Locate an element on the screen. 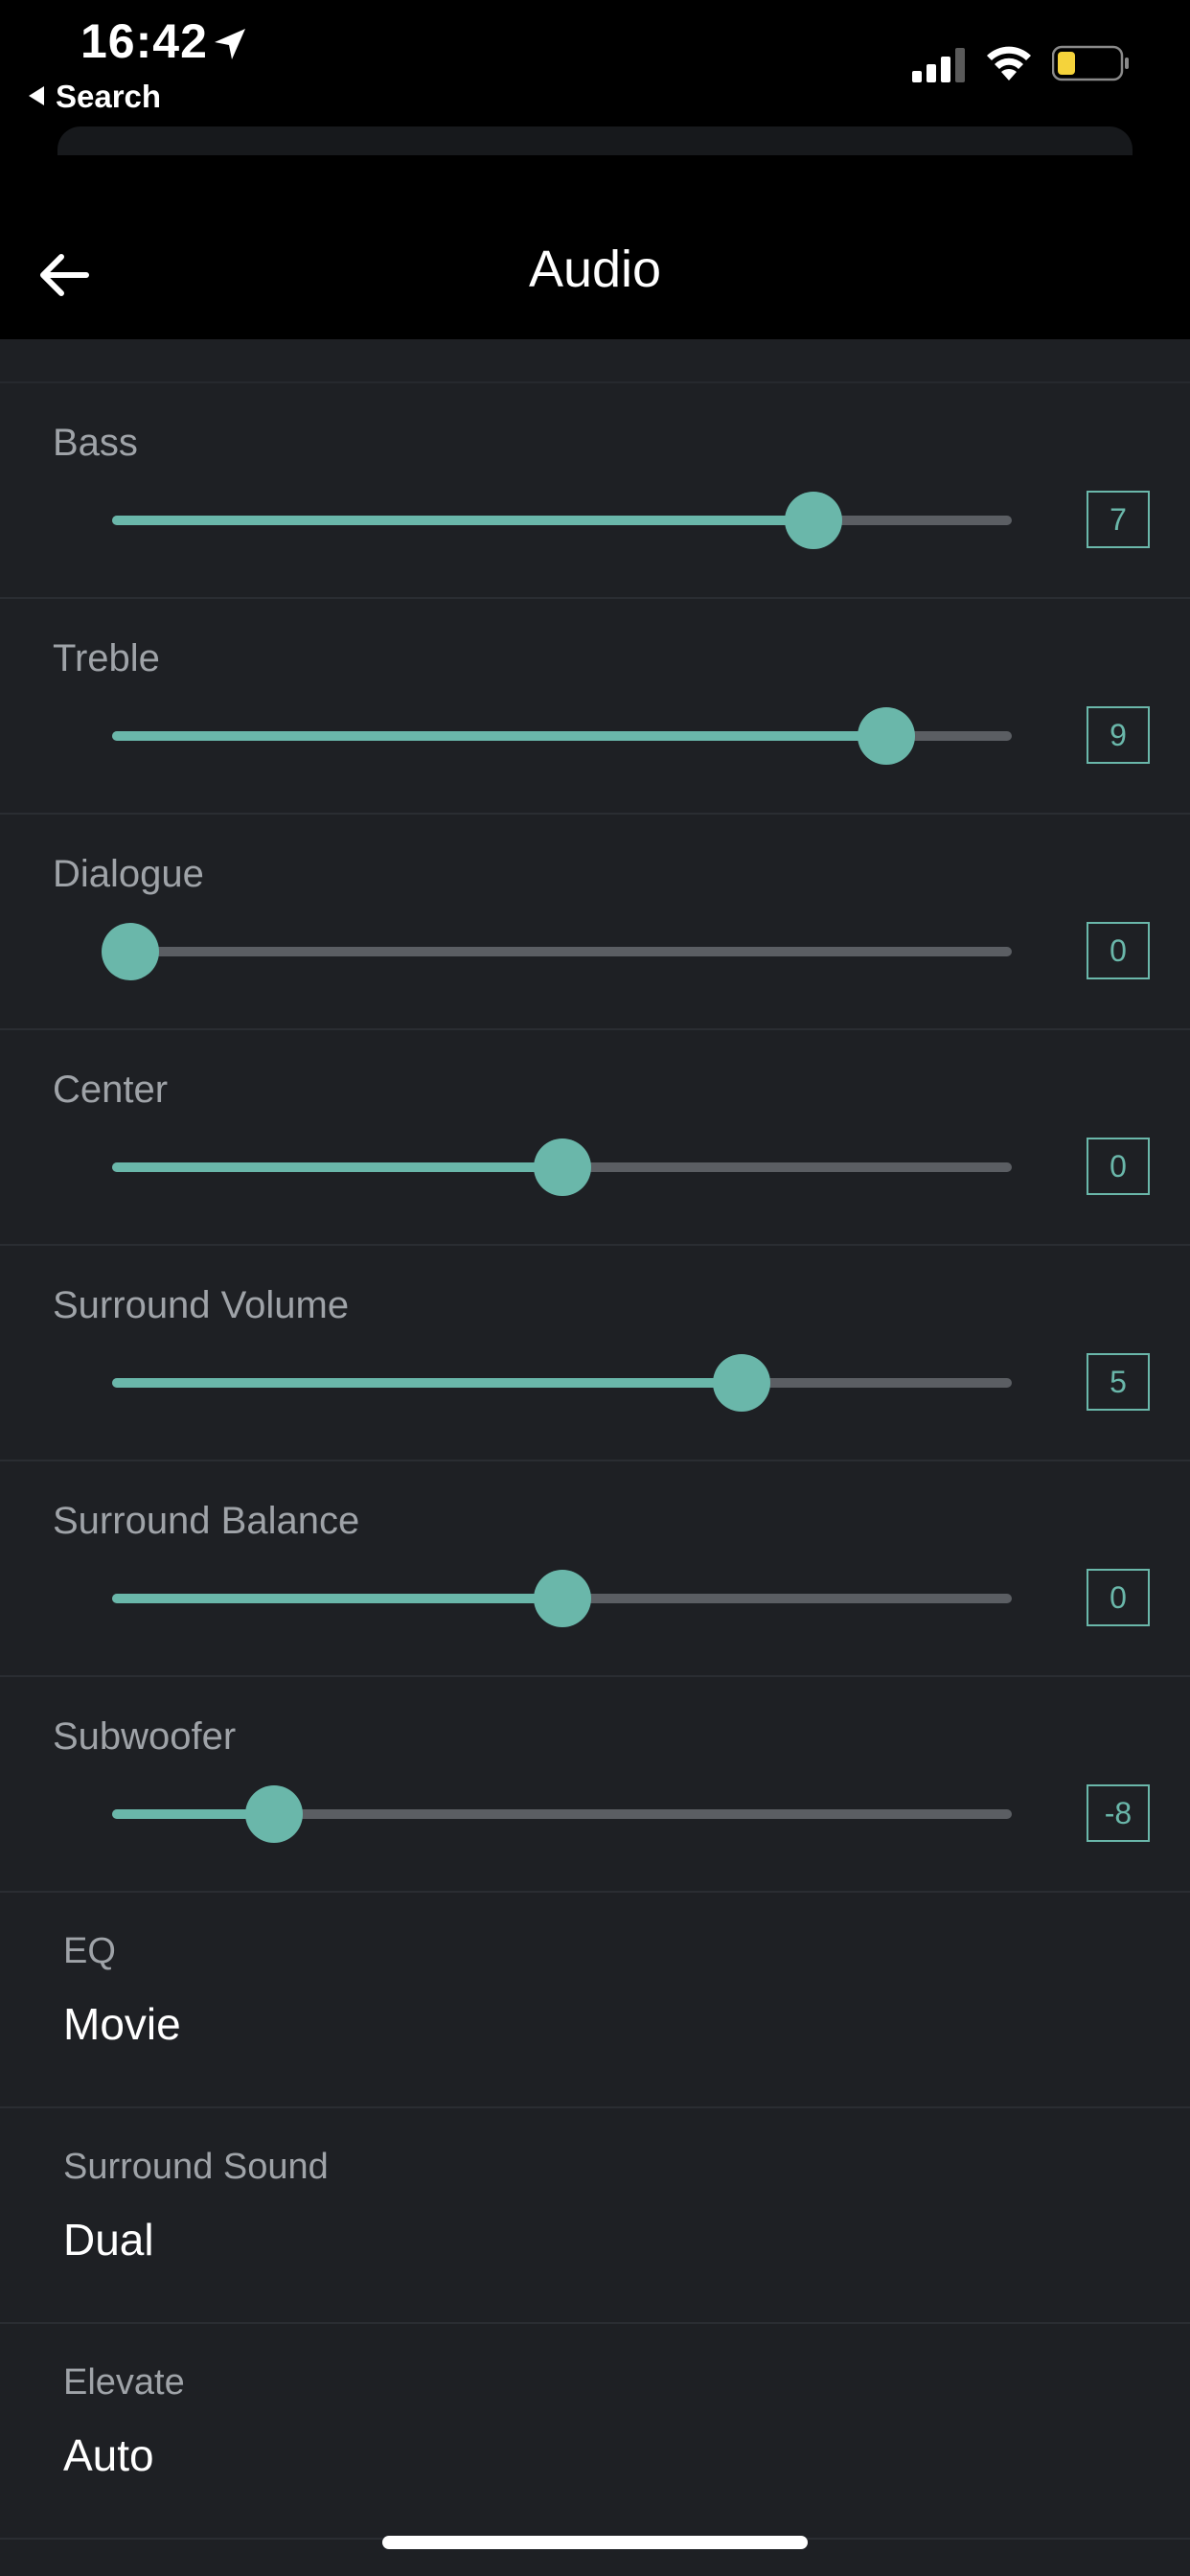  slider-label: Treble is located at coordinates (107, 658).